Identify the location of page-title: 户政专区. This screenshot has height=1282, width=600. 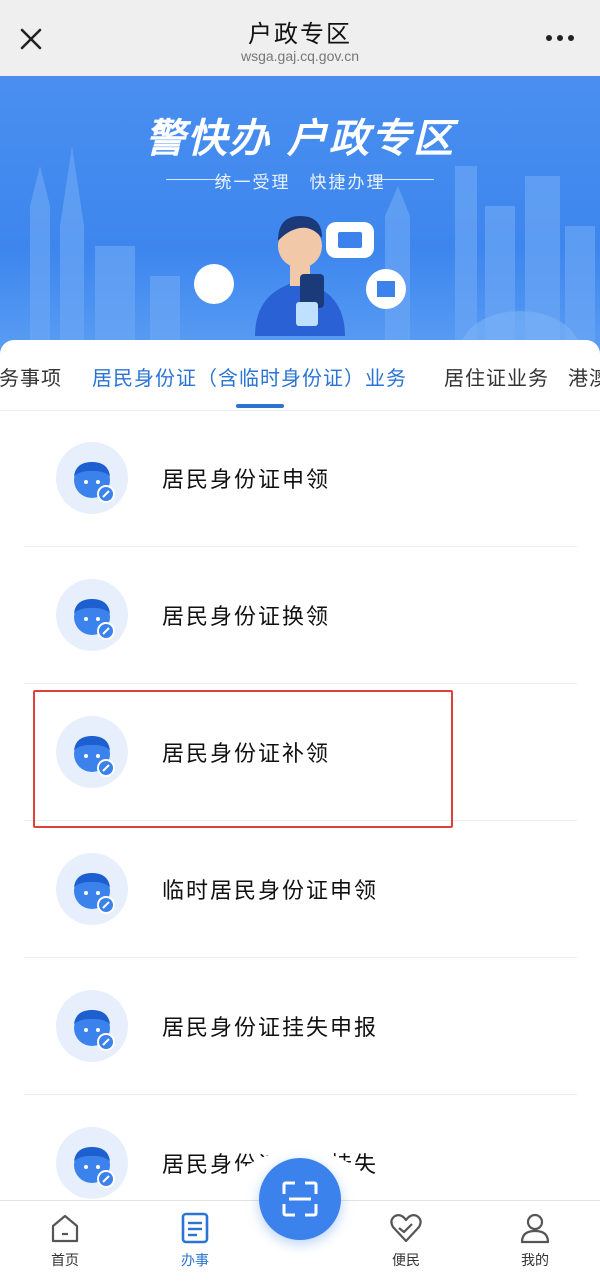
(300, 34).